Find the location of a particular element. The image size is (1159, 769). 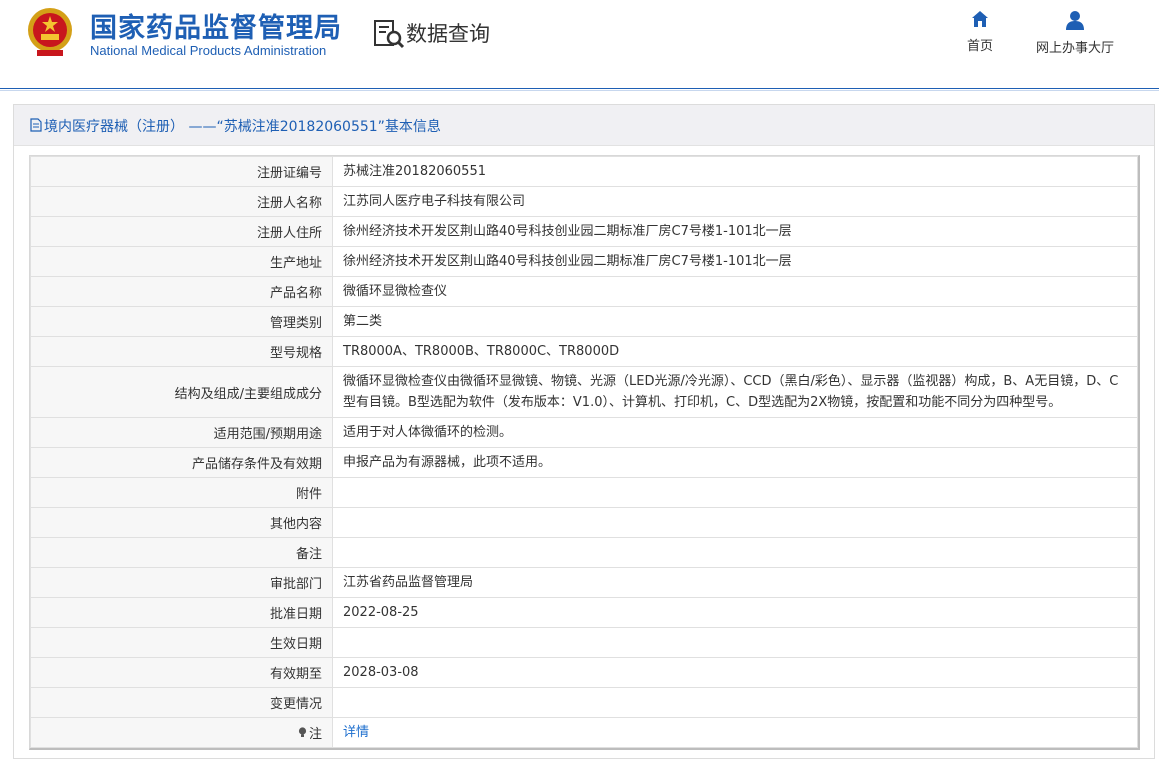

note-value-cell: 详情 is located at coordinates (735, 732).